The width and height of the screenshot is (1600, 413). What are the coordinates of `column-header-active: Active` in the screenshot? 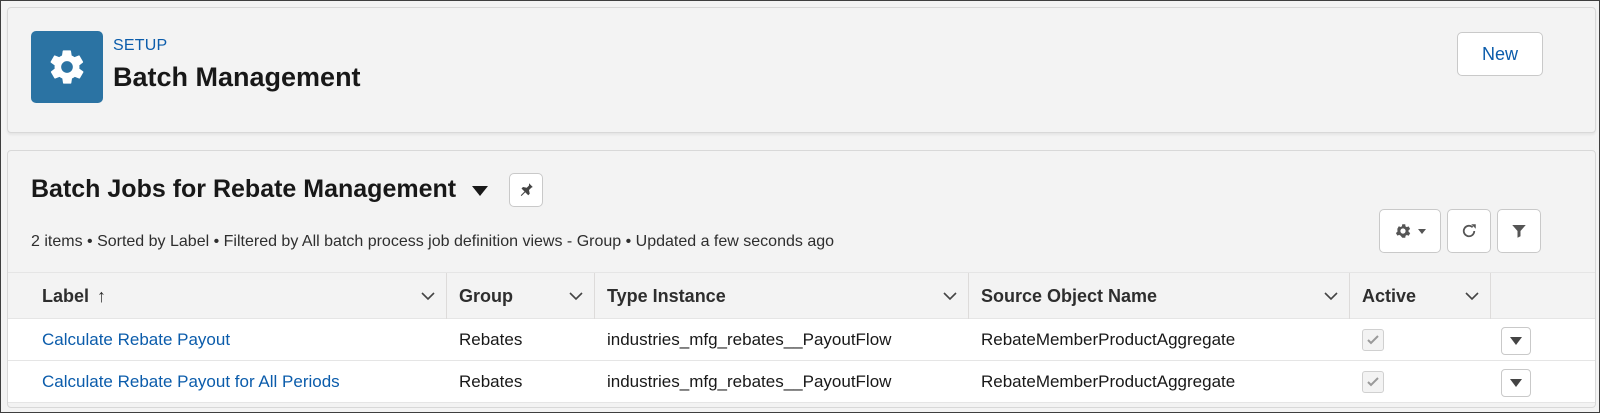 It's located at (1420, 296).